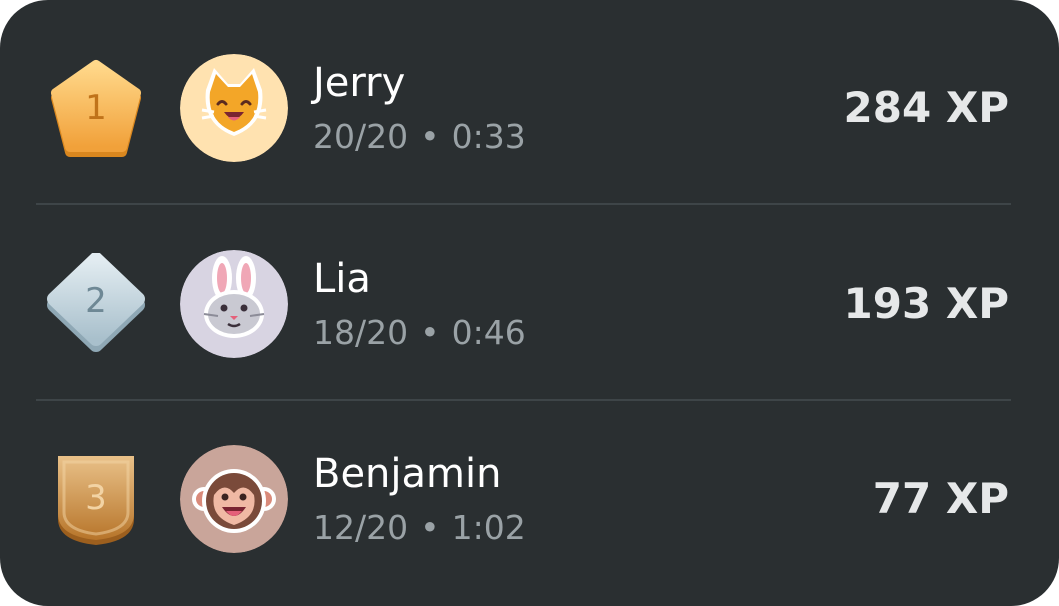 This screenshot has height=606, width=1059. I want to click on bronze-shield-badge-icon: 3, so click(96, 498).